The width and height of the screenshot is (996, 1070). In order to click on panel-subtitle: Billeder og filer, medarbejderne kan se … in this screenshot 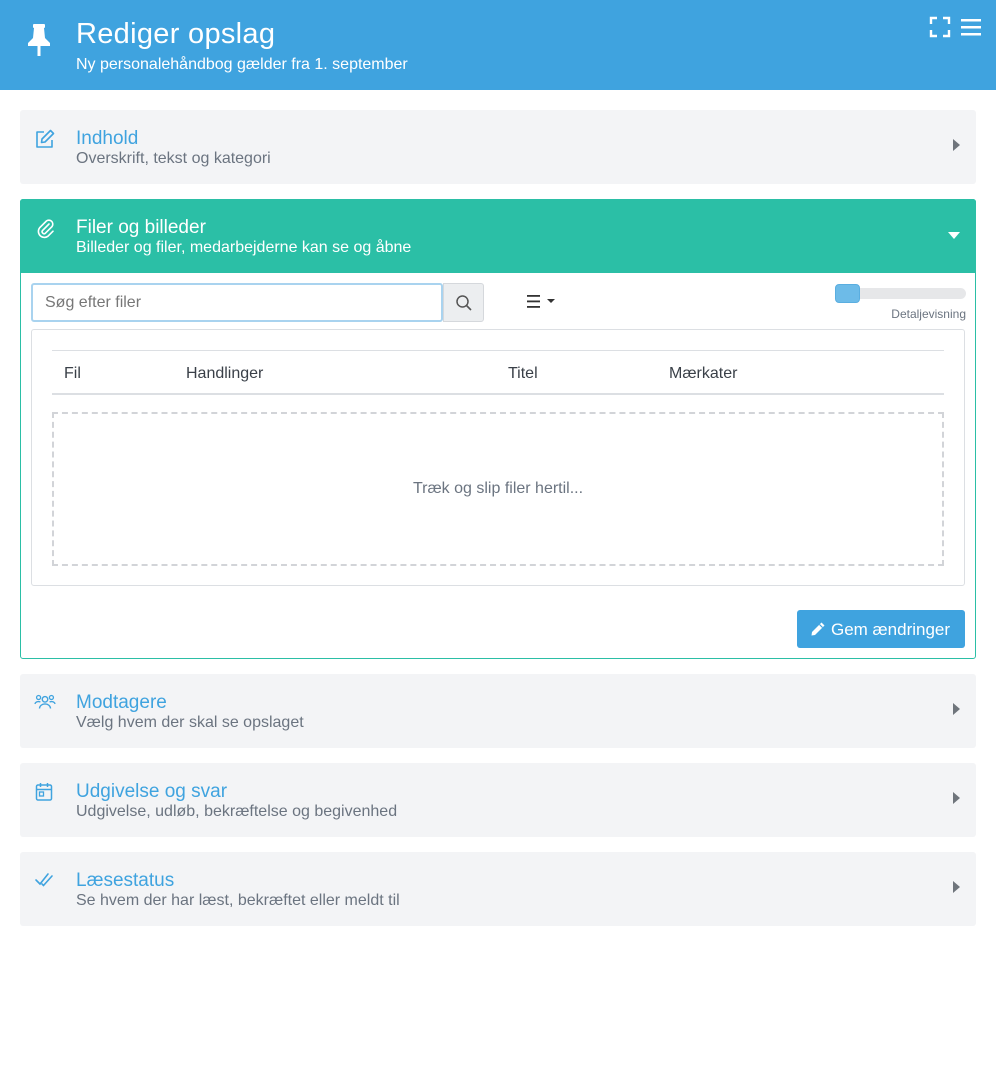, I will do `click(244, 247)`.